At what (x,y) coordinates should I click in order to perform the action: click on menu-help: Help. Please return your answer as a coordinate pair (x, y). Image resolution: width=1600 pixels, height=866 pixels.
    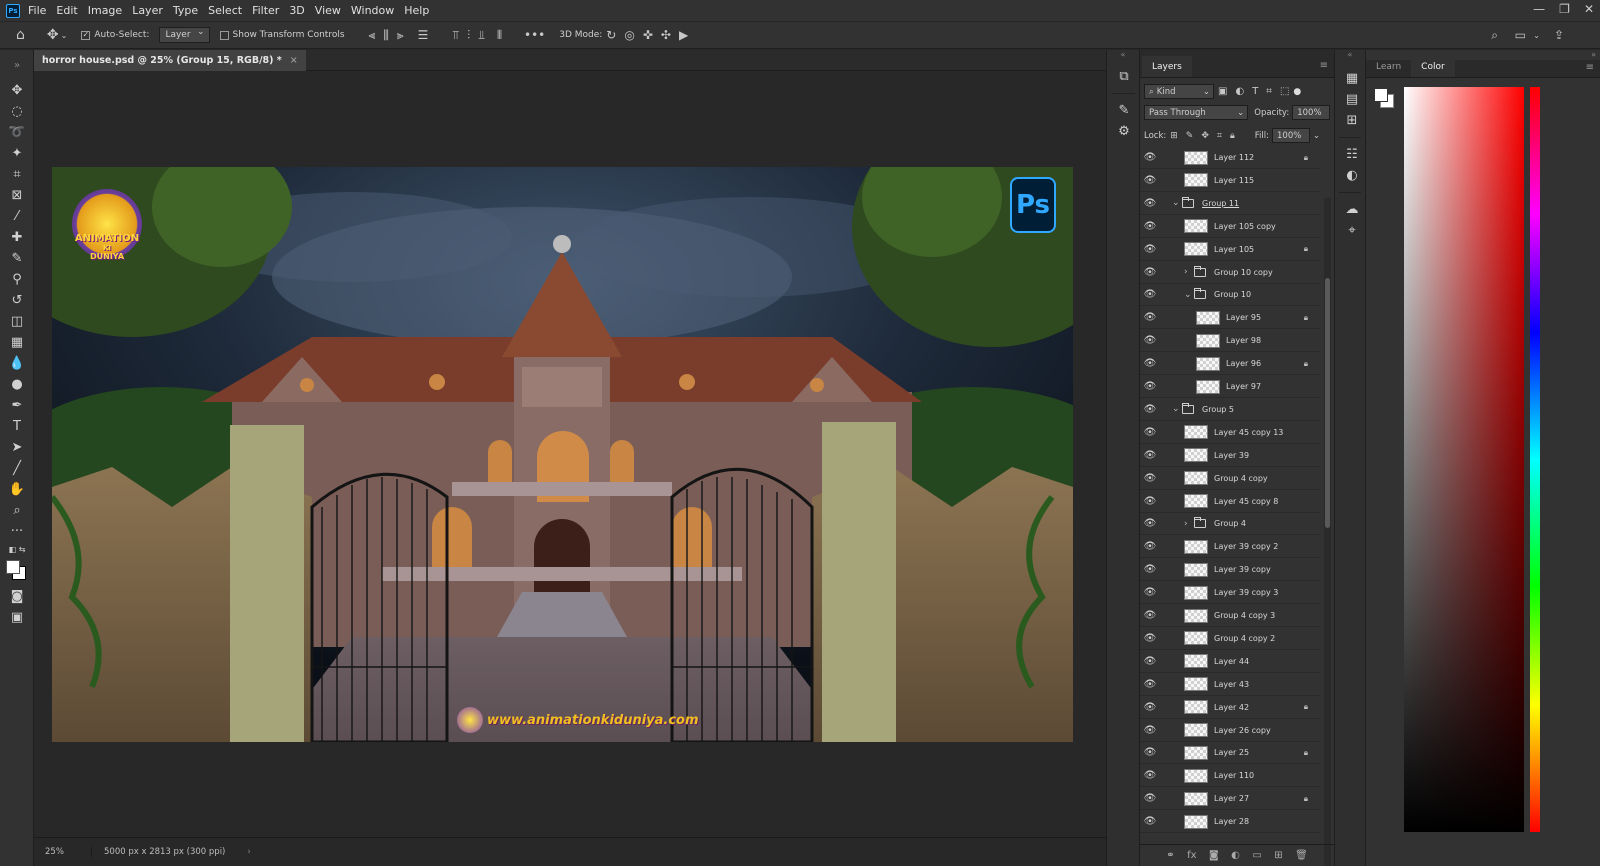
    Looking at the image, I should click on (416, 10).